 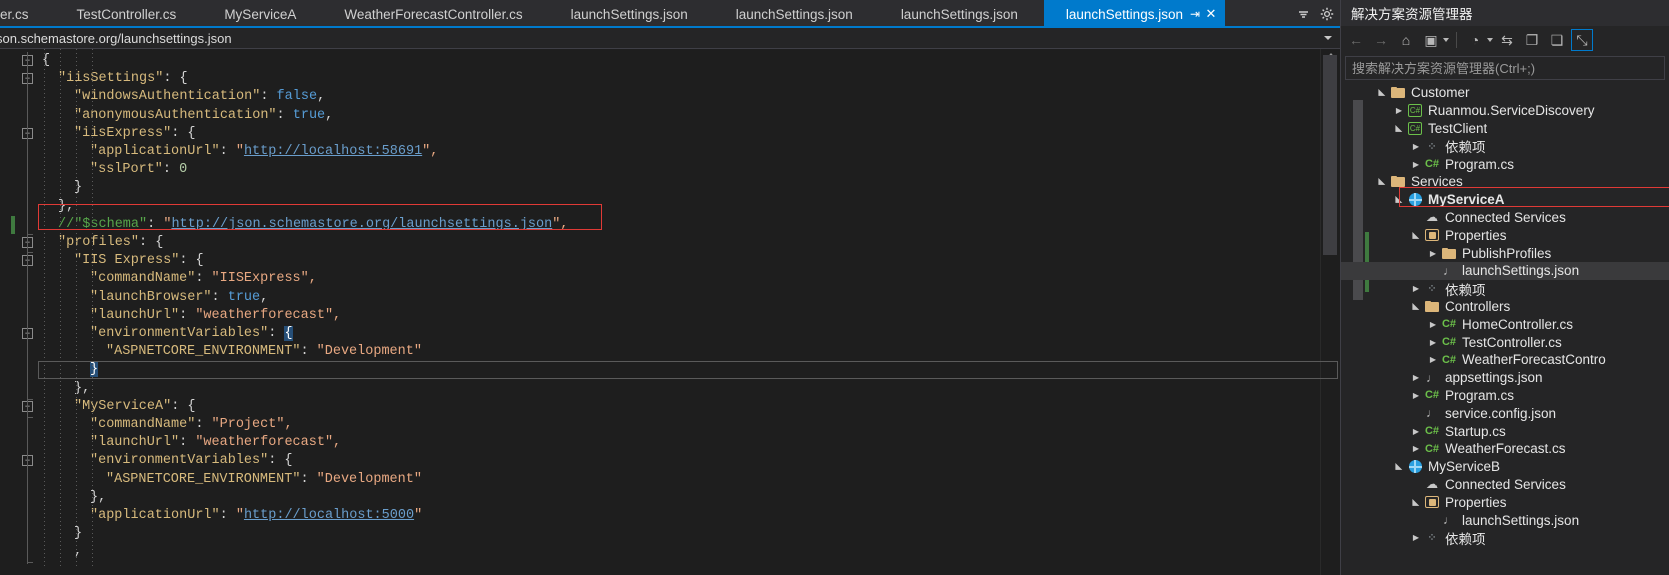 I want to click on tree-item: ♩ service.config.json, so click(x=1505, y=413).